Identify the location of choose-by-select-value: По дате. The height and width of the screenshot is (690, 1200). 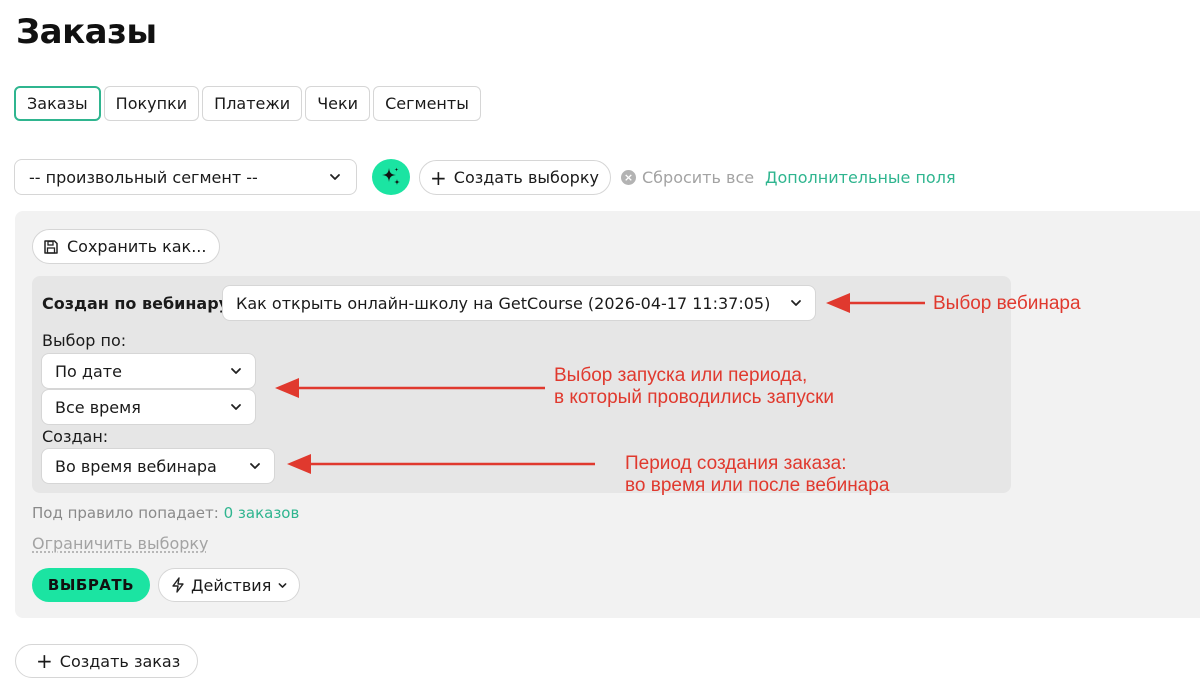
(88, 371).